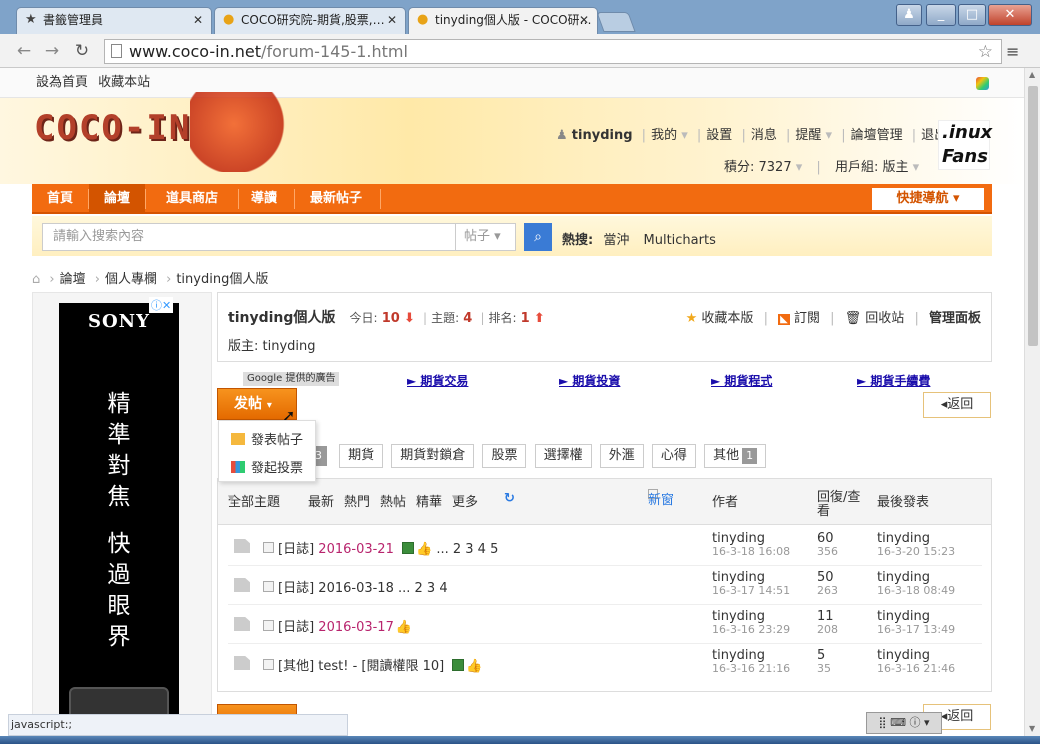  Describe the element at coordinates (735, 456) in the screenshot. I see `type-tab: 其他 1` at that location.